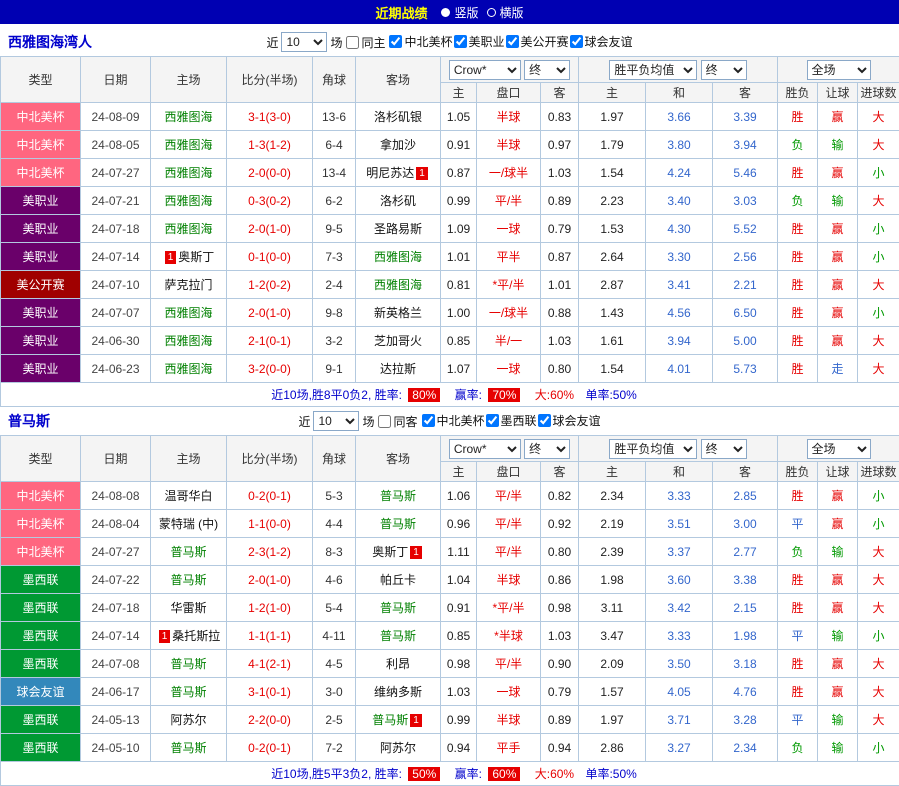 The height and width of the screenshot is (786, 899). Describe the element at coordinates (41, 692) in the screenshot. I see `league-type-badge: 球会友谊` at that location.